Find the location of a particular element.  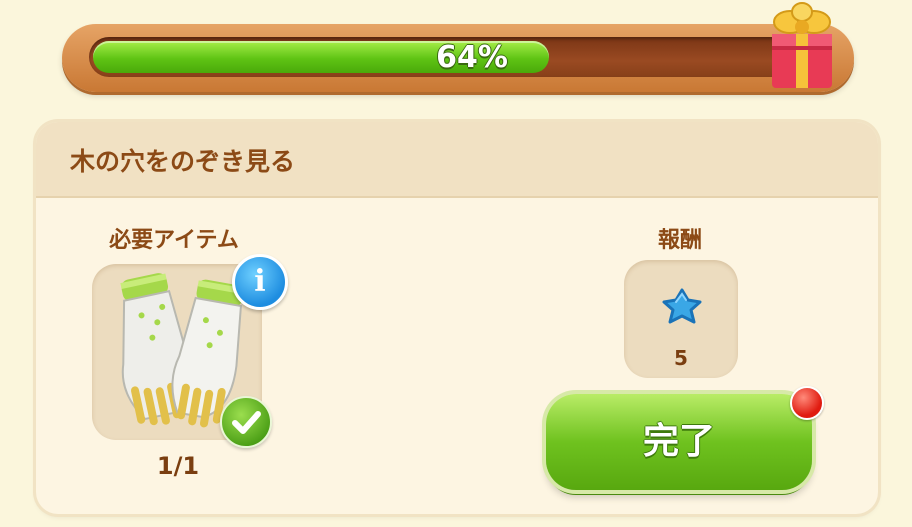

required-item-count: 1/1 is located at coordinates (178, 466).